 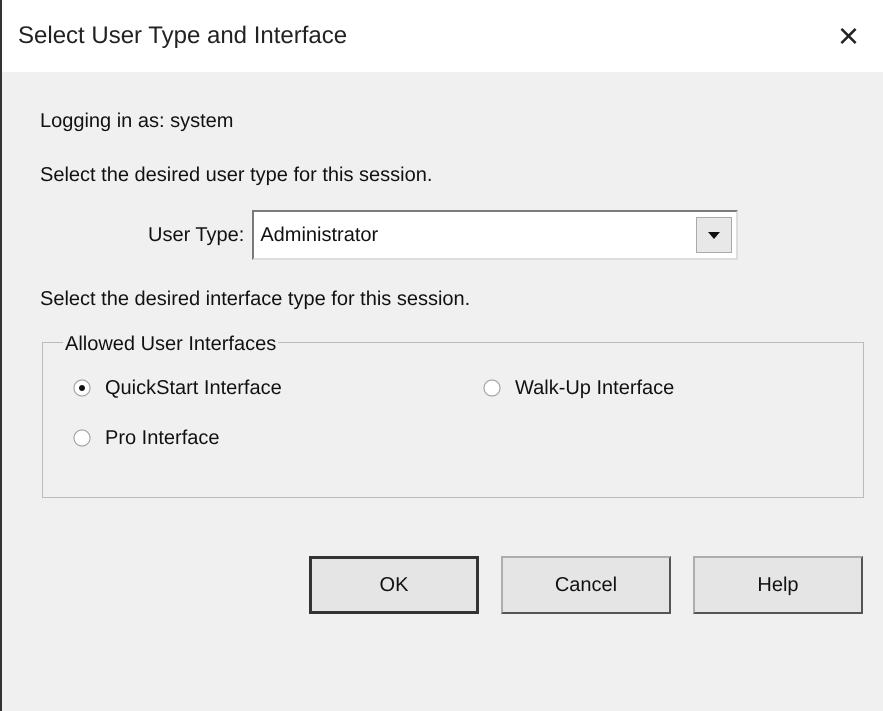 What do you see at coordinates (586, 585) in the screenshot?
I see `dialog-button: Cancel` at bounding box center [586, 585].